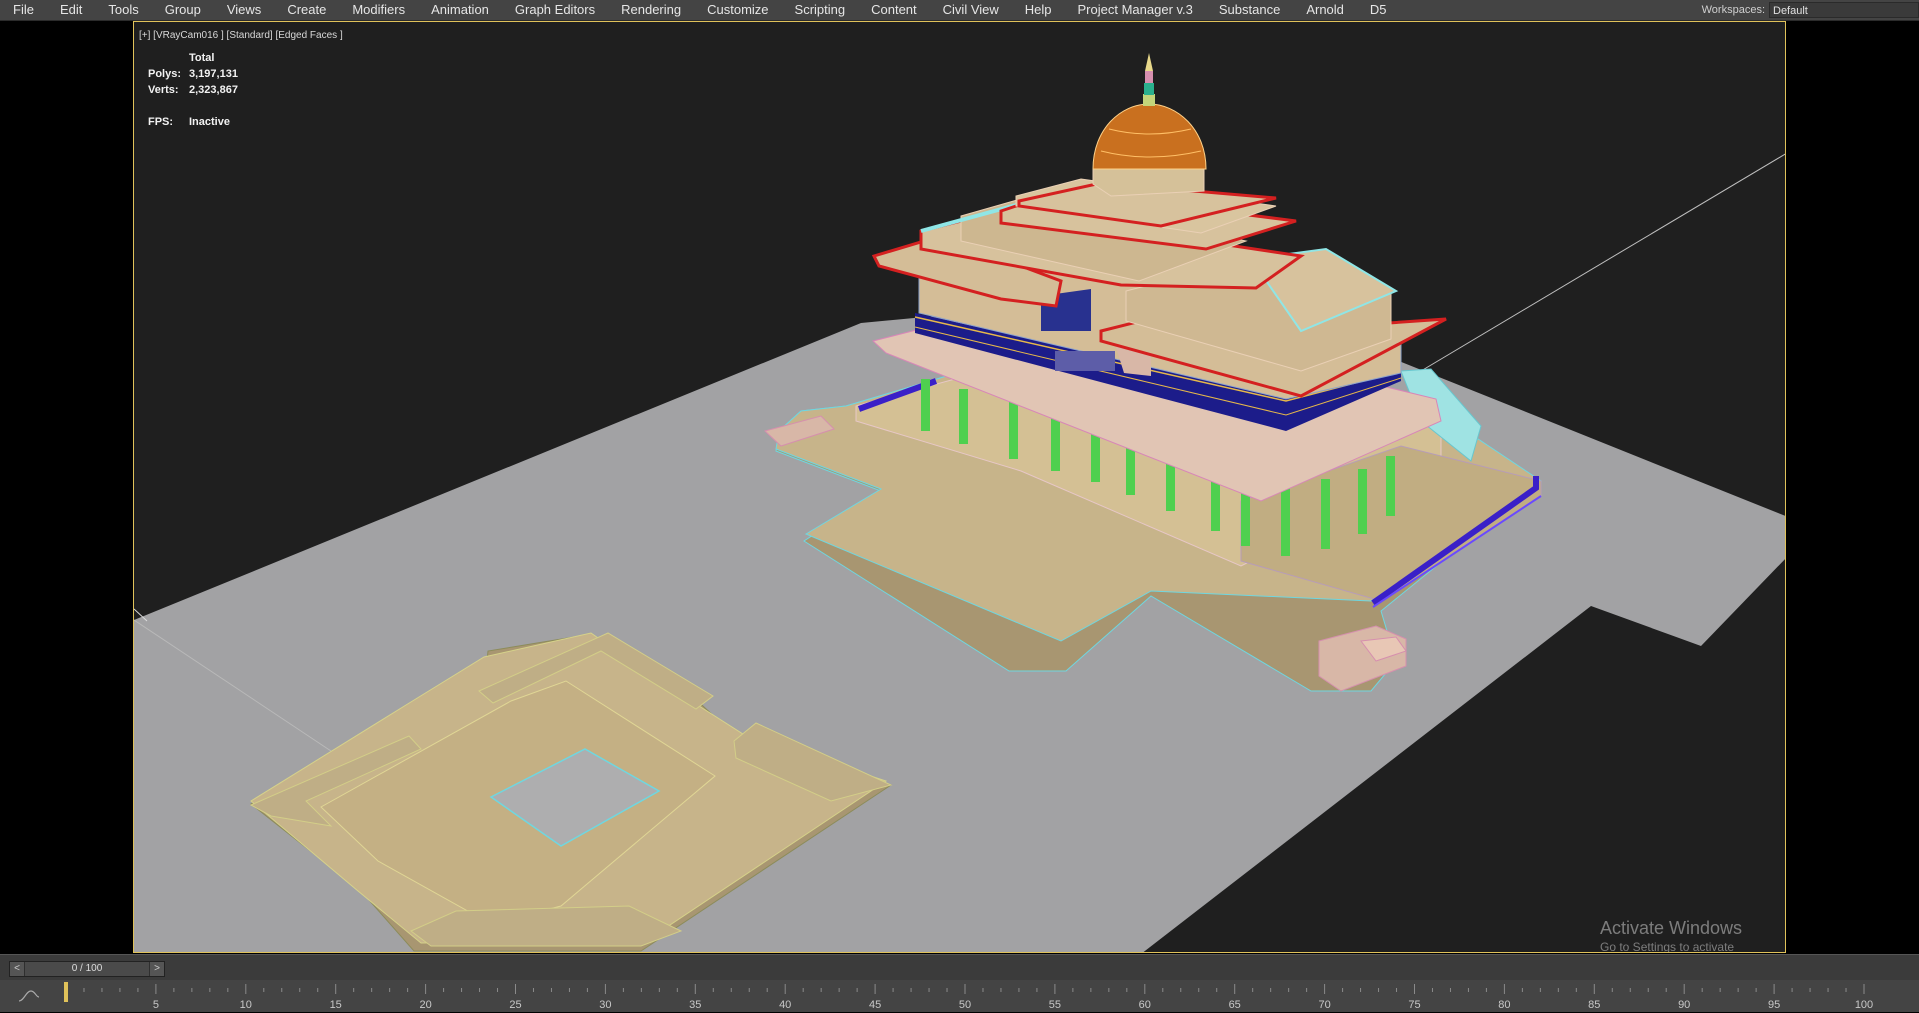  What do you see at coordinates (460, 10) in the screenshot?
I see `menu-animation: Animation` at bounding box center [460, 10].